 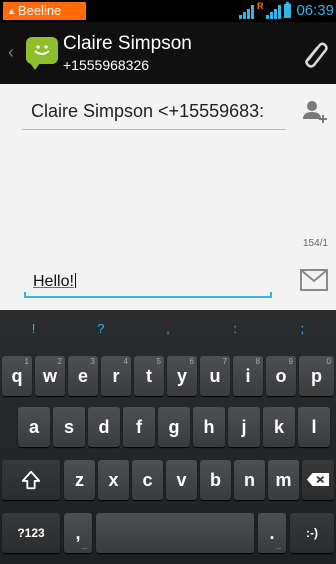 What do you see at coordinates (215, 480) in the screenshot?
I see `key-b: b` at bounding box center [215, 480].